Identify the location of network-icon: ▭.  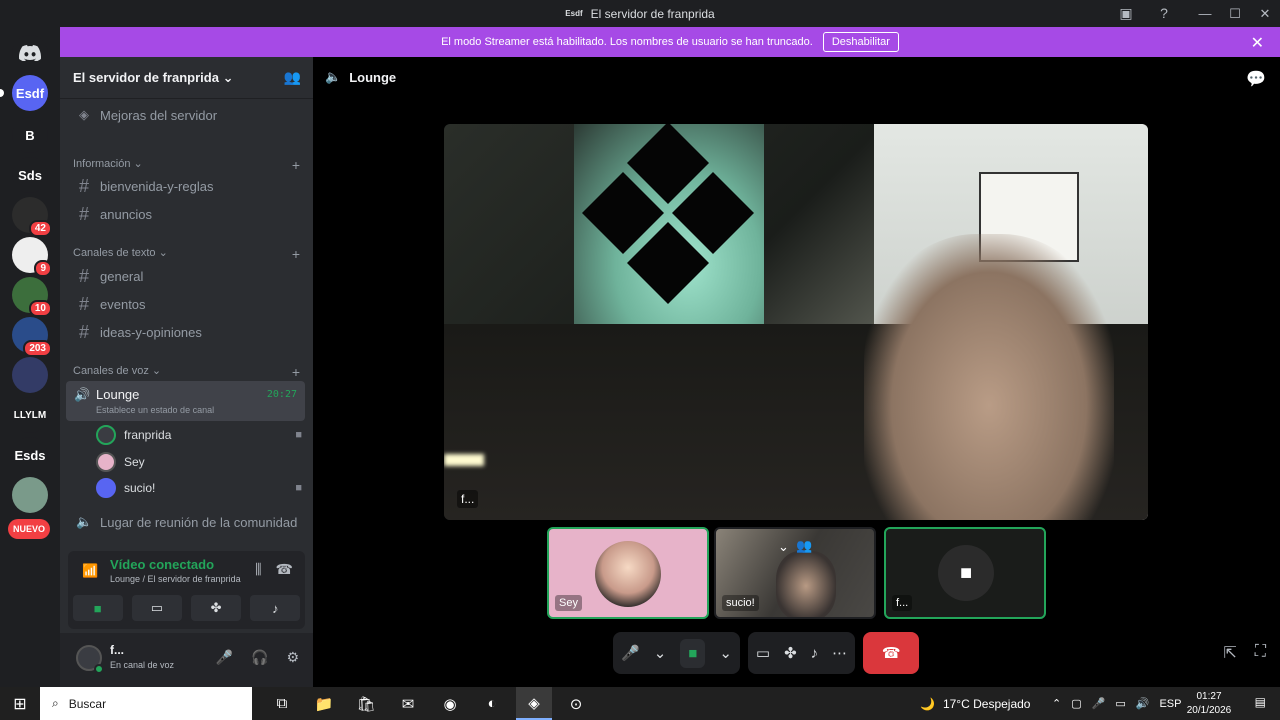
(1120, 703).